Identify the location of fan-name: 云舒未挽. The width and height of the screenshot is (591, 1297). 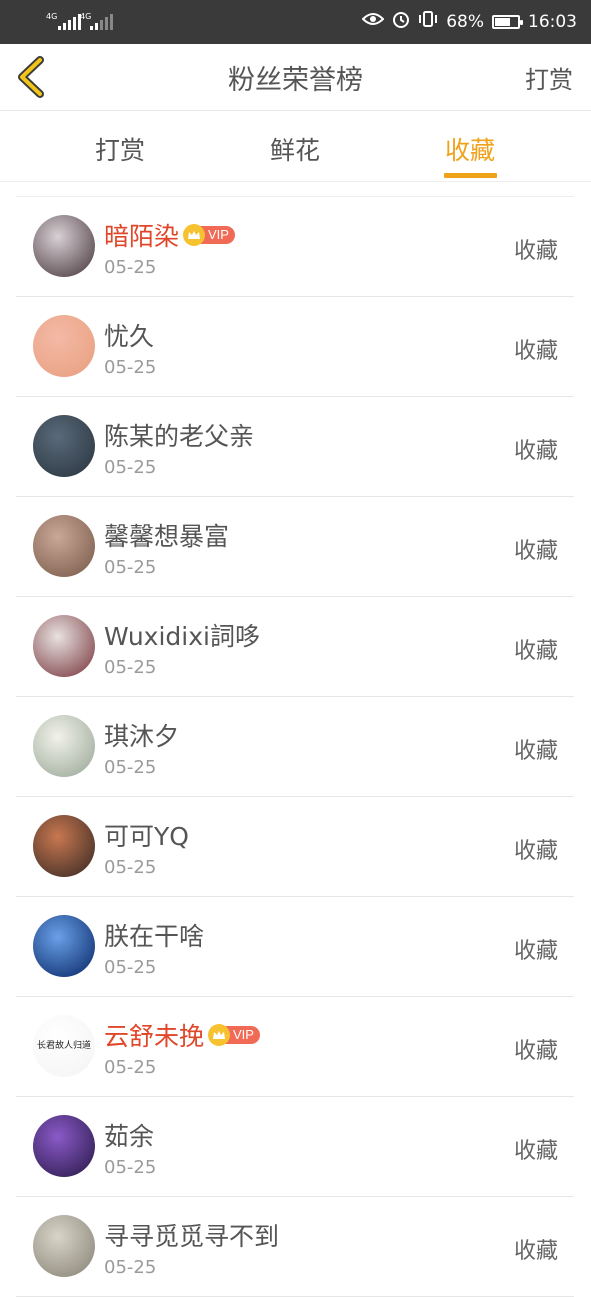
(154, 1036).